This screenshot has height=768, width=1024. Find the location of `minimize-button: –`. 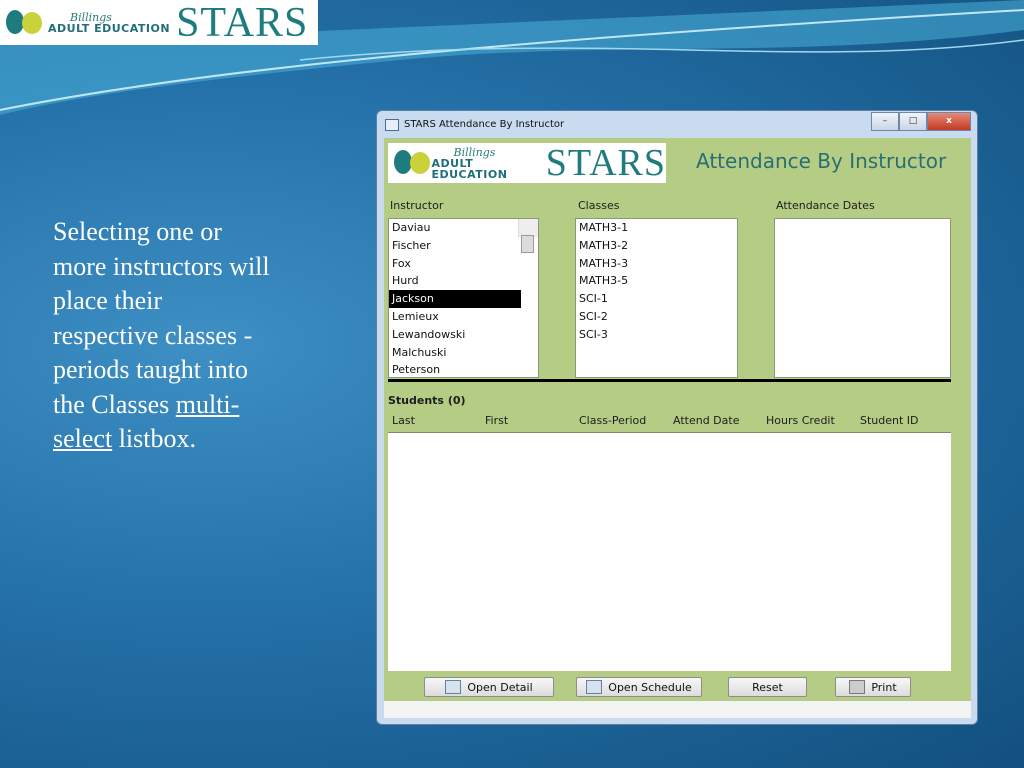

minimize-button: – is located at coordinates (885, 121).